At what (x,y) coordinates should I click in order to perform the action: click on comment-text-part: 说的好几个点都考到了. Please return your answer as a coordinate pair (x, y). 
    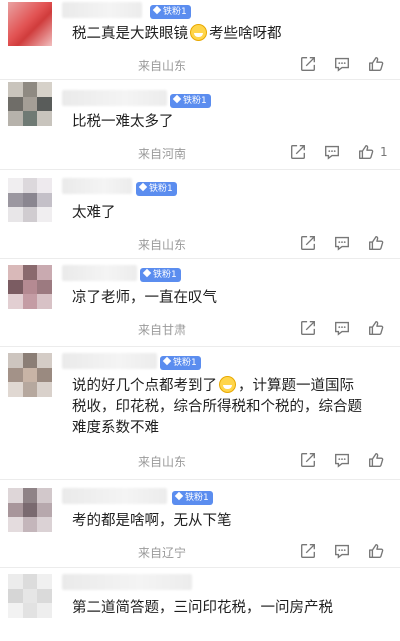
    Looking at the image, I should click on (144, 386).